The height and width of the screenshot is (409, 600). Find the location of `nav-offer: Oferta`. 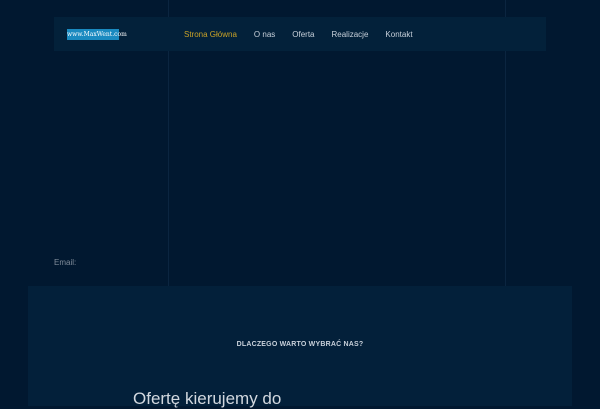

nav-offer: Oferta is located at coordinates (303, 34).